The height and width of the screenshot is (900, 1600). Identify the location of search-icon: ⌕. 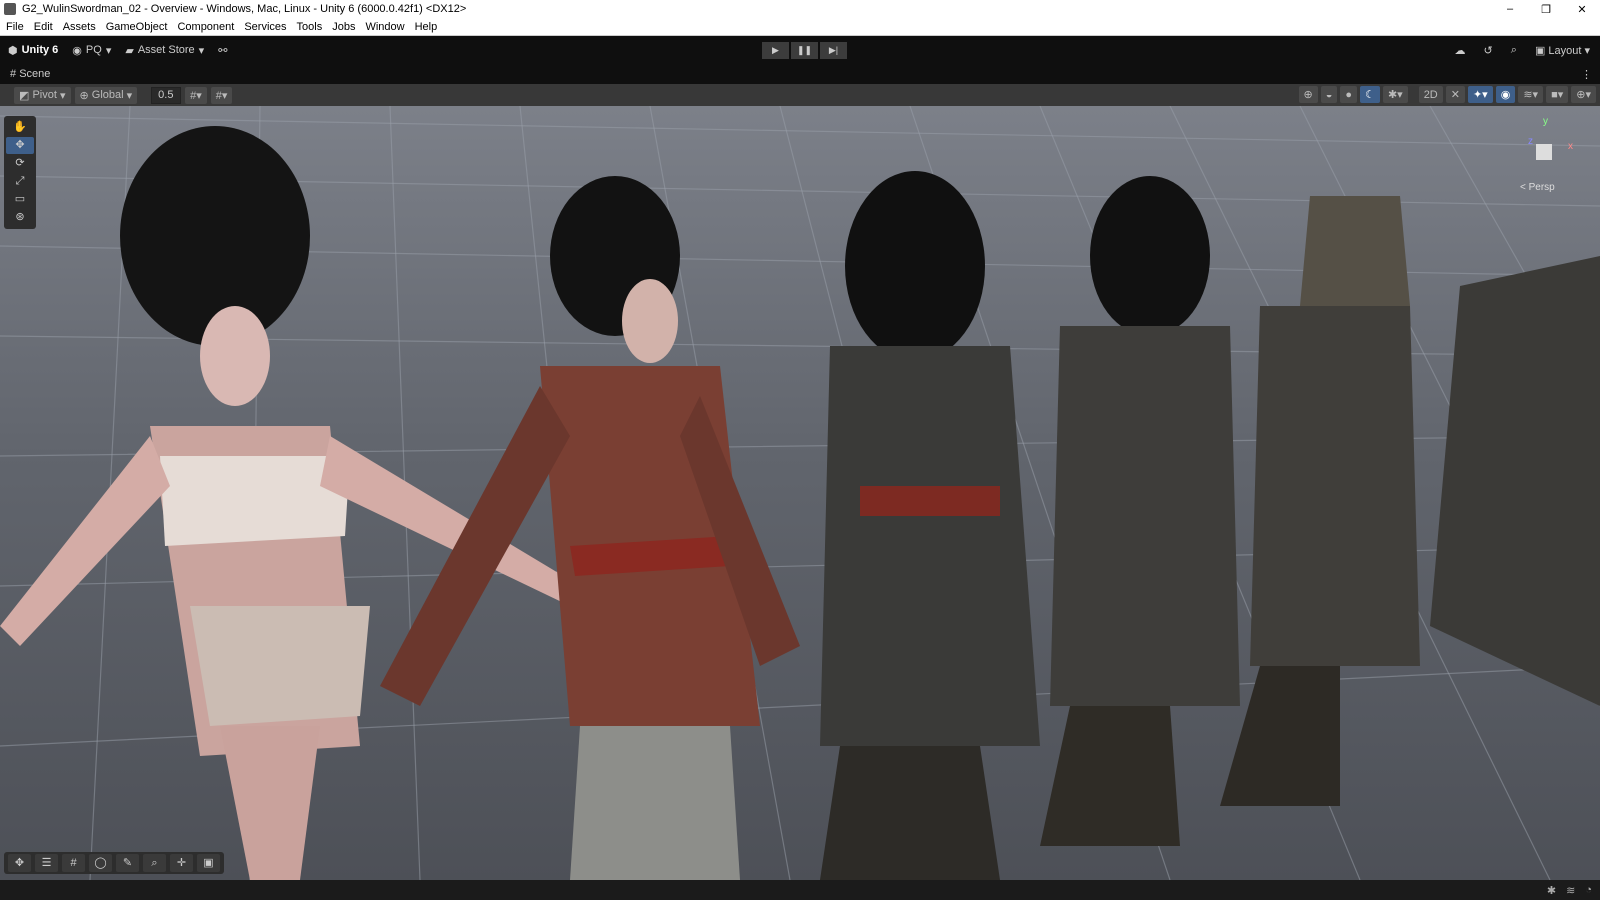
(1514, 50).